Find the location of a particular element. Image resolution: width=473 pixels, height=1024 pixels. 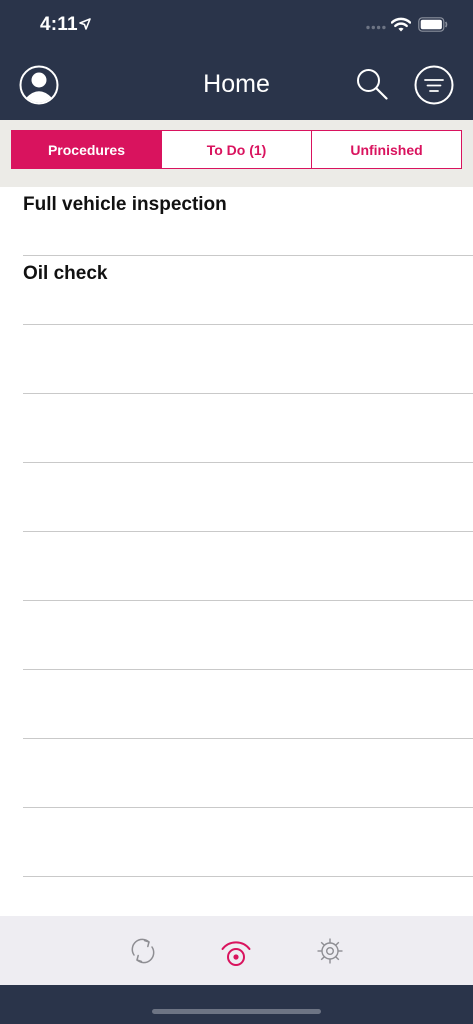

no-signal-icon is located at coordinates (376, 27).